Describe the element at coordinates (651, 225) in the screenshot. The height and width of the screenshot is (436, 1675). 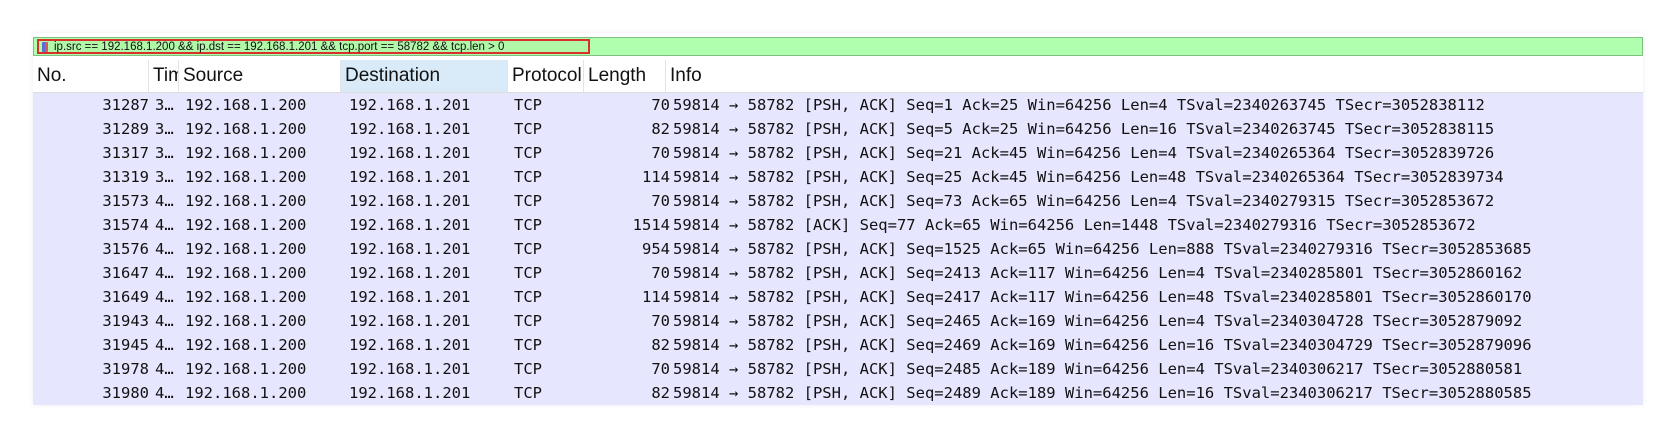
I see `packet-length-cell: 1514` at that location.